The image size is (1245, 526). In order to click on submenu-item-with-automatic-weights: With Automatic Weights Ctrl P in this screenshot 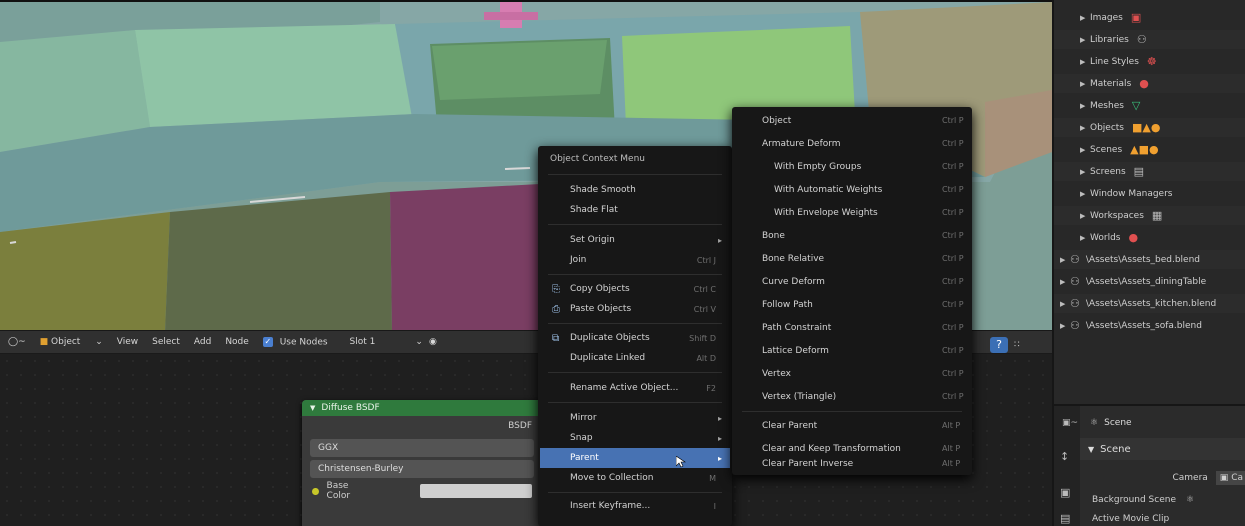, I will do `click(852, 189)`.